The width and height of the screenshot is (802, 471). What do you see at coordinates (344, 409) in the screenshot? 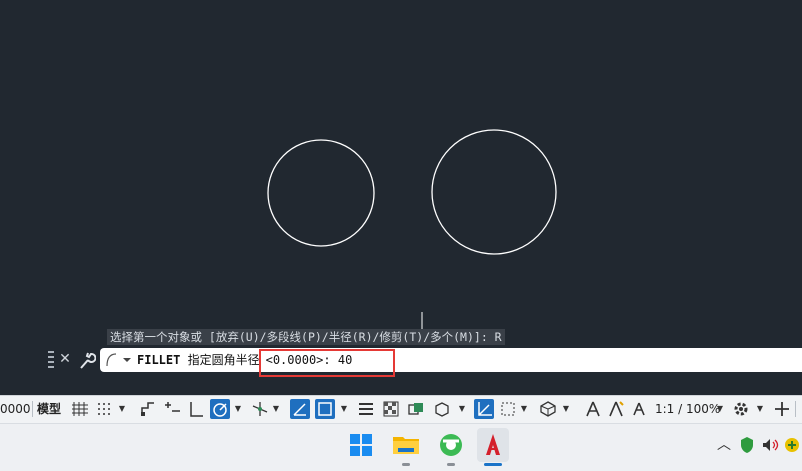
I see `osnap-dropdown-chevron-icon: ▼` at bounding box center [344, 409].